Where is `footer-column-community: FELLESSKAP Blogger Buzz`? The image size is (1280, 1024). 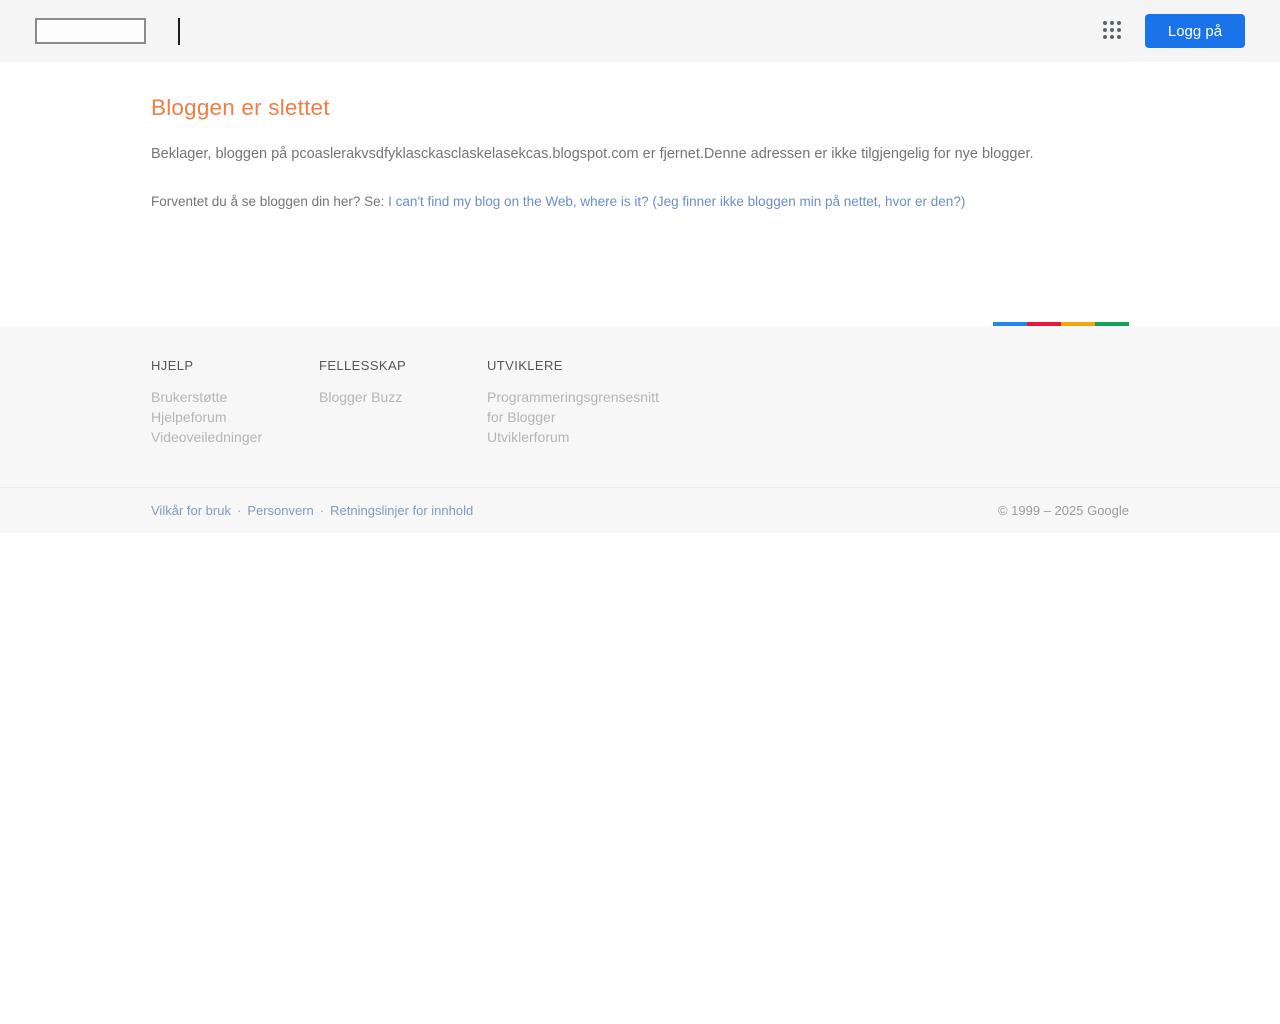 footer-column-community: FELLESSKAP Blogger Buzz is located at coordinates (403, 402).